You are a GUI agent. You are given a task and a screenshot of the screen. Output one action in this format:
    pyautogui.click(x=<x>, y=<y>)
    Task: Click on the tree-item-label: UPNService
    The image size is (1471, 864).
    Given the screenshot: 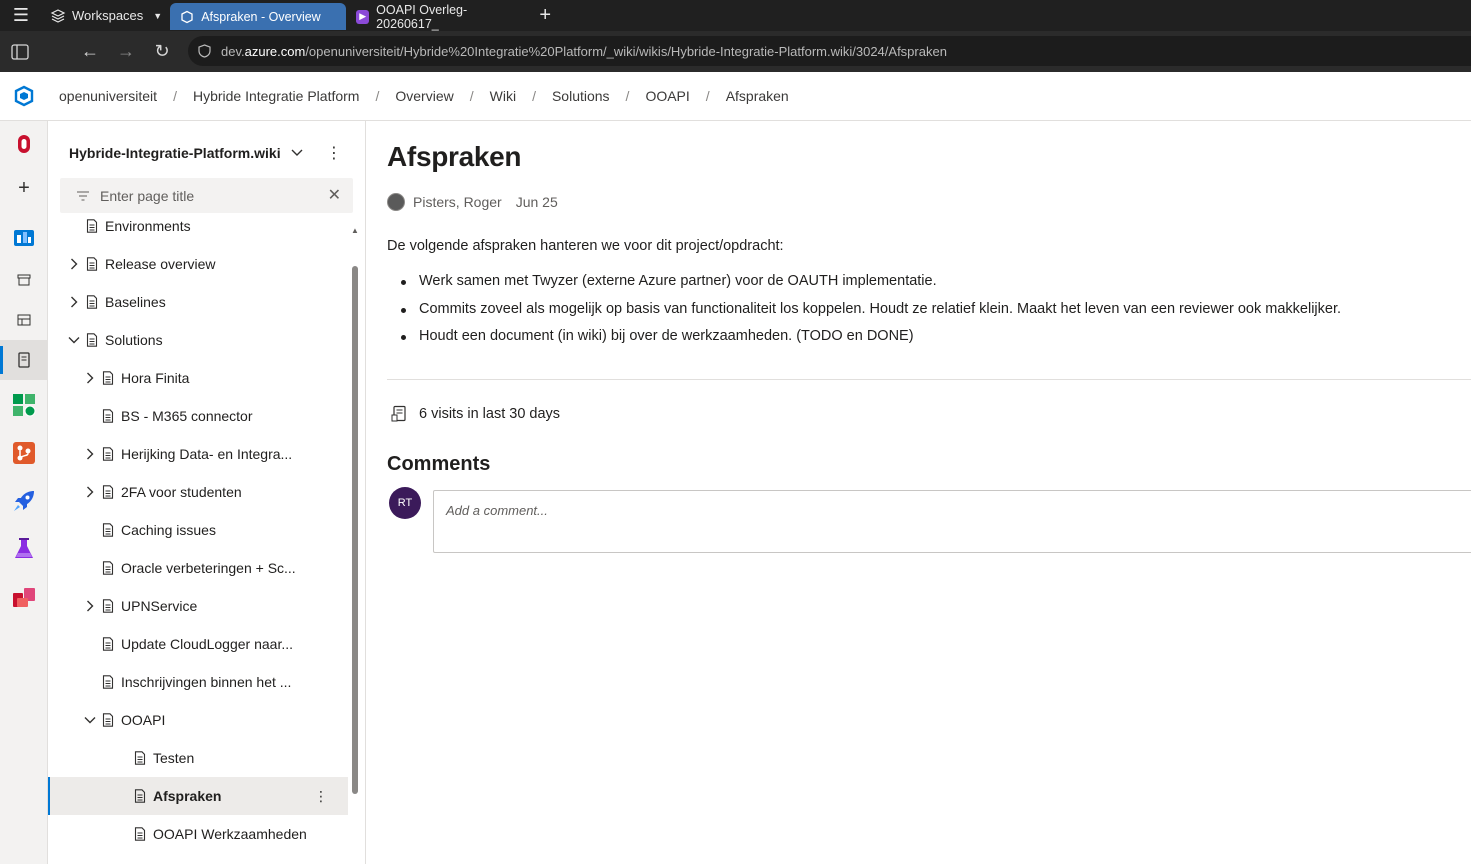 What is the action you would take?
    pyautogui.click(x=159, y=606)
    